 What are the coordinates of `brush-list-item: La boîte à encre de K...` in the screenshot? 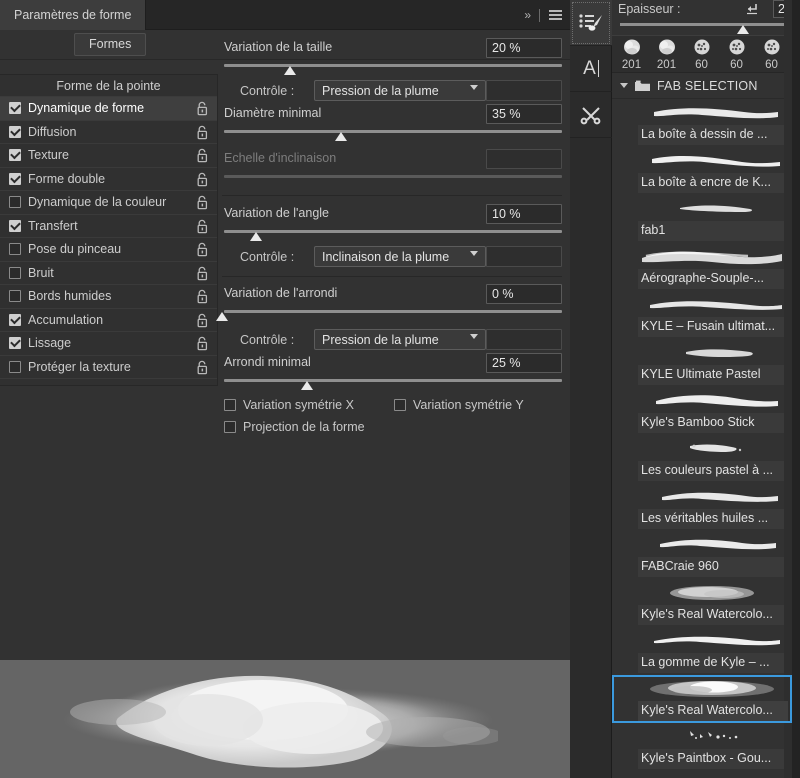 It's located at (702, 171).